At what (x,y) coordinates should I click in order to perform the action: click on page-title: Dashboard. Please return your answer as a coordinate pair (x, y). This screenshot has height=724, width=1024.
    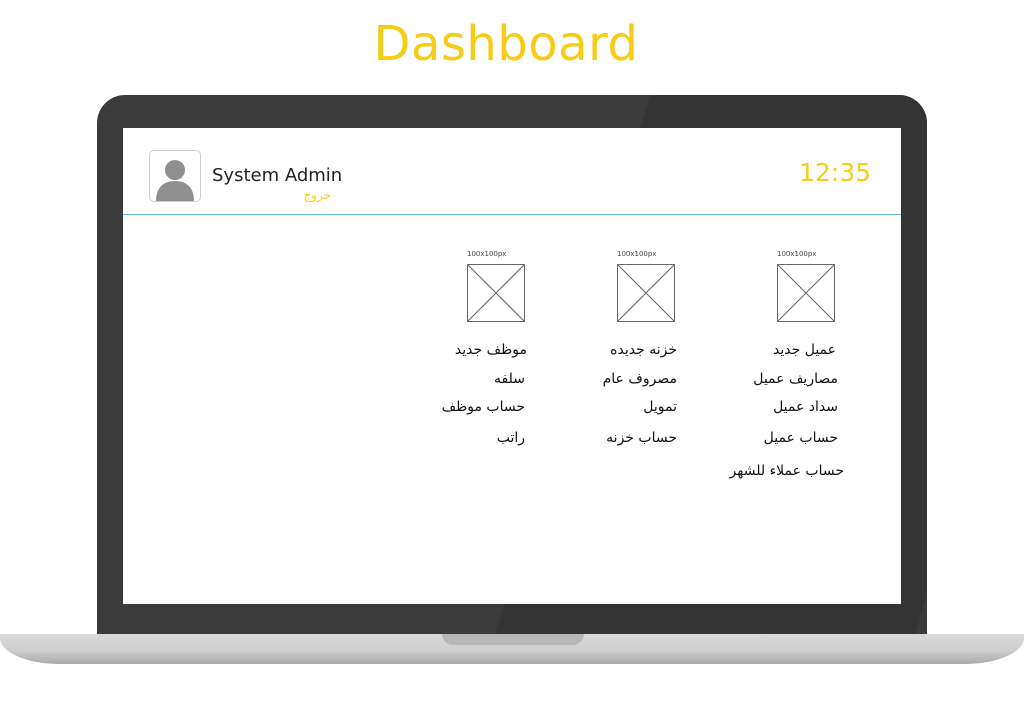
    Looking at the image, I should click on (506, 44).